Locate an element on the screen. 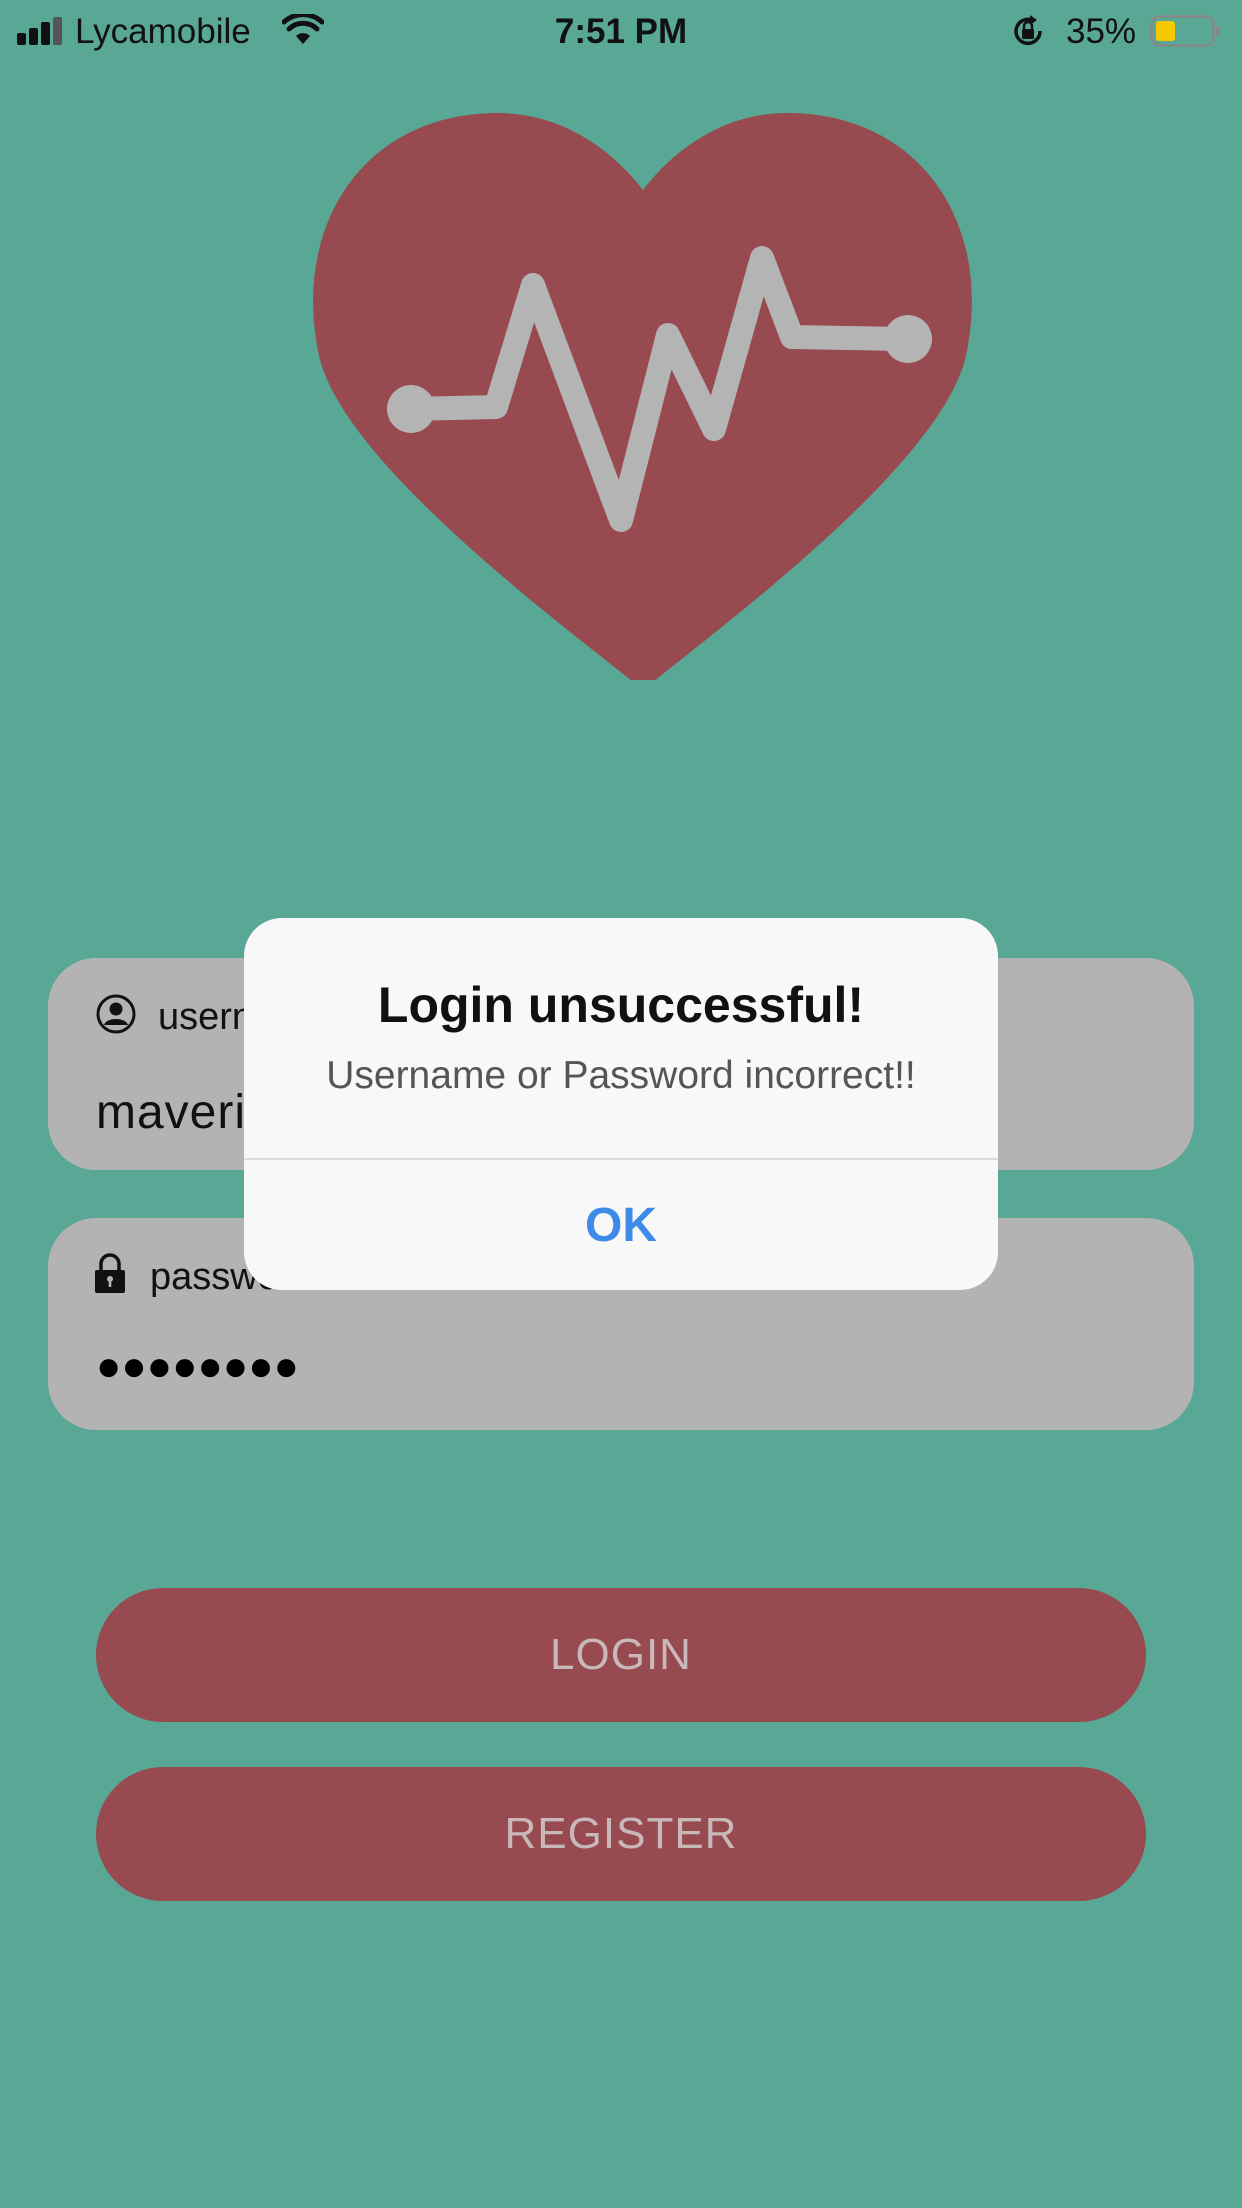  status-time: 7:51 PM is located at coordinates (621, 31).